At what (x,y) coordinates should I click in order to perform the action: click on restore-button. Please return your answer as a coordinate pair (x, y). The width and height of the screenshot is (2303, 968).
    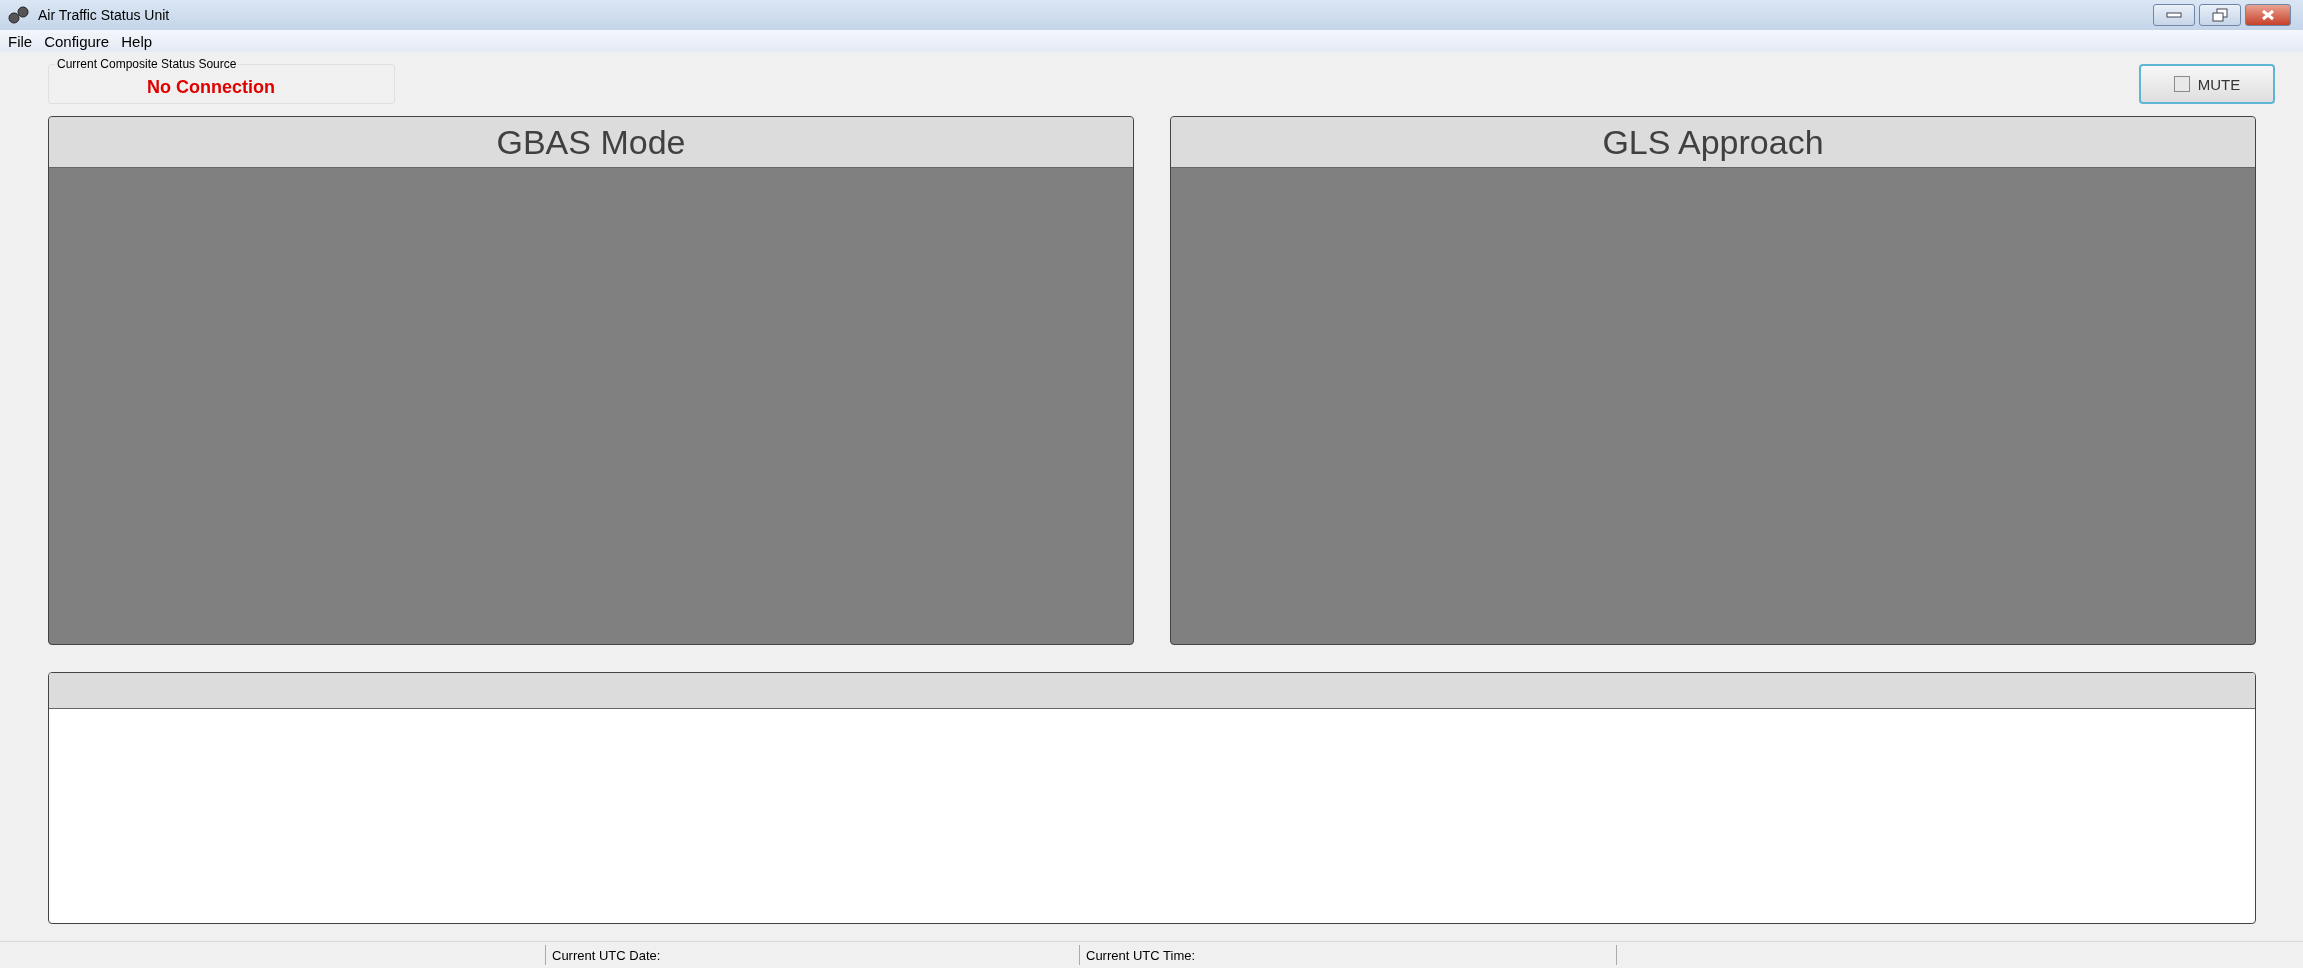
    Looking at the image, I should click on (2220, 15).